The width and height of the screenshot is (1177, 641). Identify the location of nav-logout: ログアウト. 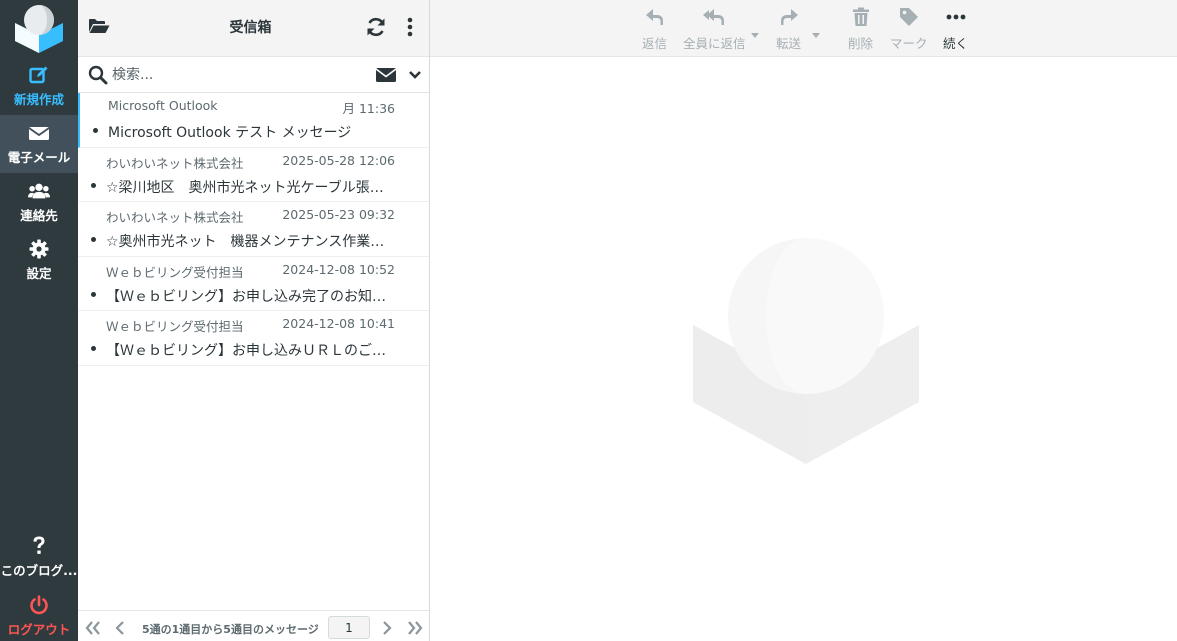
(39, 614).